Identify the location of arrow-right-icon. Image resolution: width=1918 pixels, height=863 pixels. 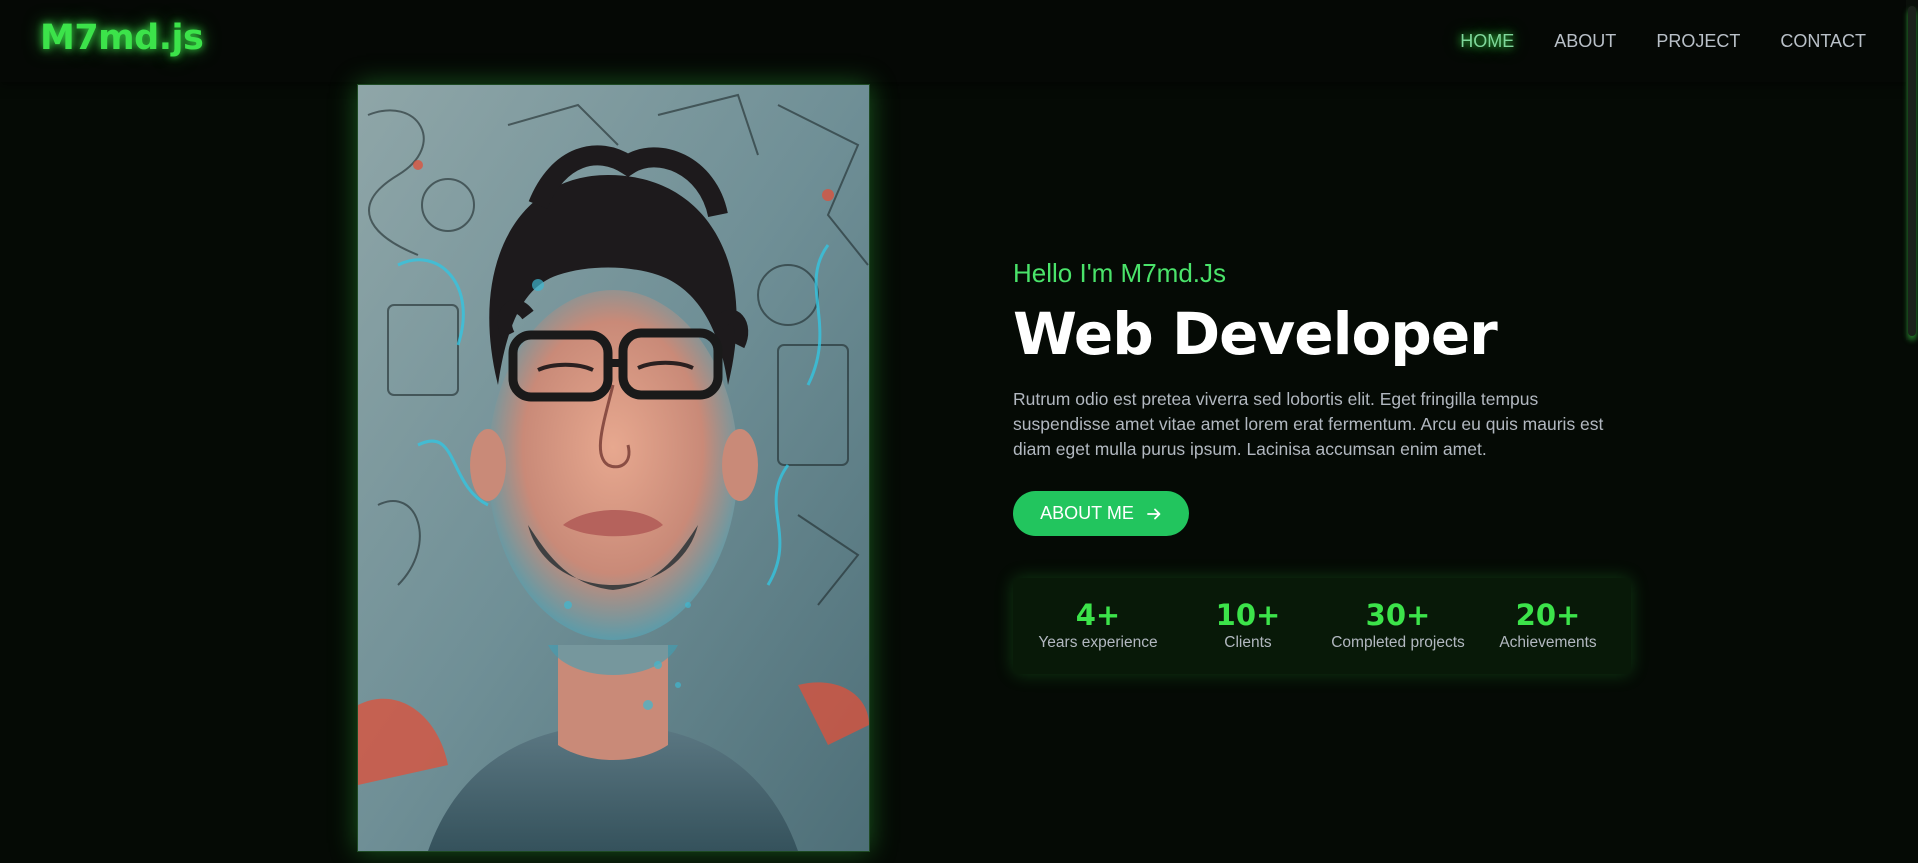
(1153, 513).